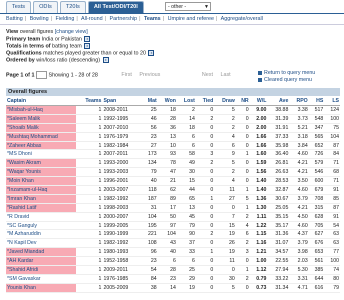 Image resolution: width=344 pixels, height=300 pixels. What do you see at coordinates (186, 261) in the screenshot?
I see `cell-lost: 6` at bounding box center [186, 261].